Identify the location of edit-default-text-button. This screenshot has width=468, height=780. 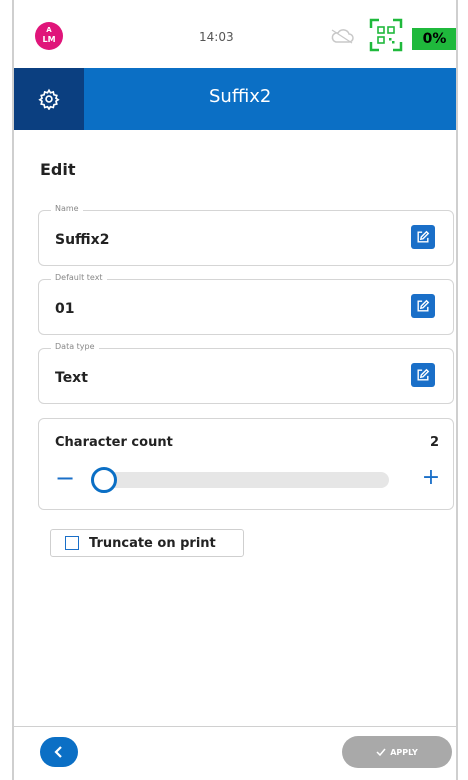
(423, 306).